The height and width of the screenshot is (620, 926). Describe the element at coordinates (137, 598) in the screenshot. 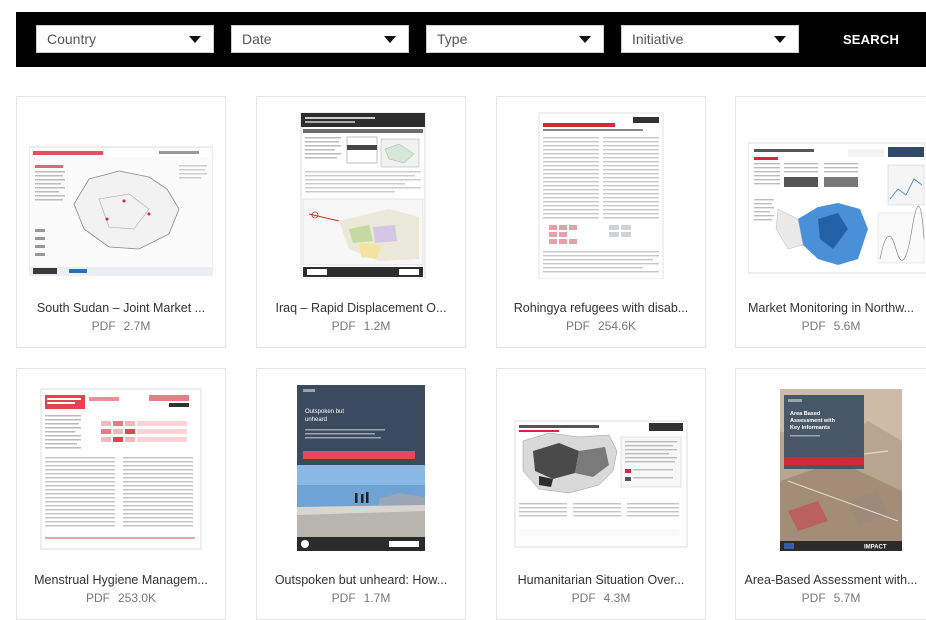

I see `document-size: 253.0K` at that location.